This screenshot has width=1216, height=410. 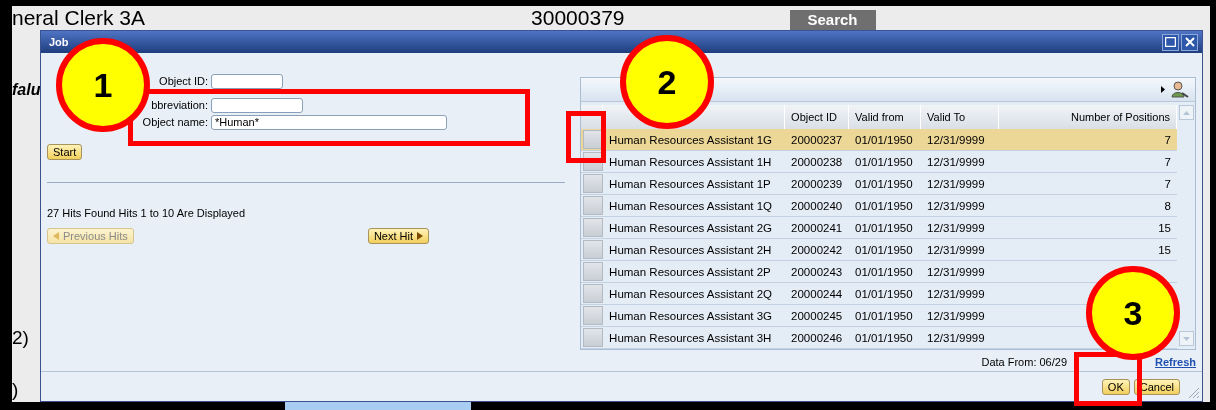 What do you see at coordinates (817, 184) in the screenshot?
I see `table-cell-text: 20000239` at bounding box center [817, 184].